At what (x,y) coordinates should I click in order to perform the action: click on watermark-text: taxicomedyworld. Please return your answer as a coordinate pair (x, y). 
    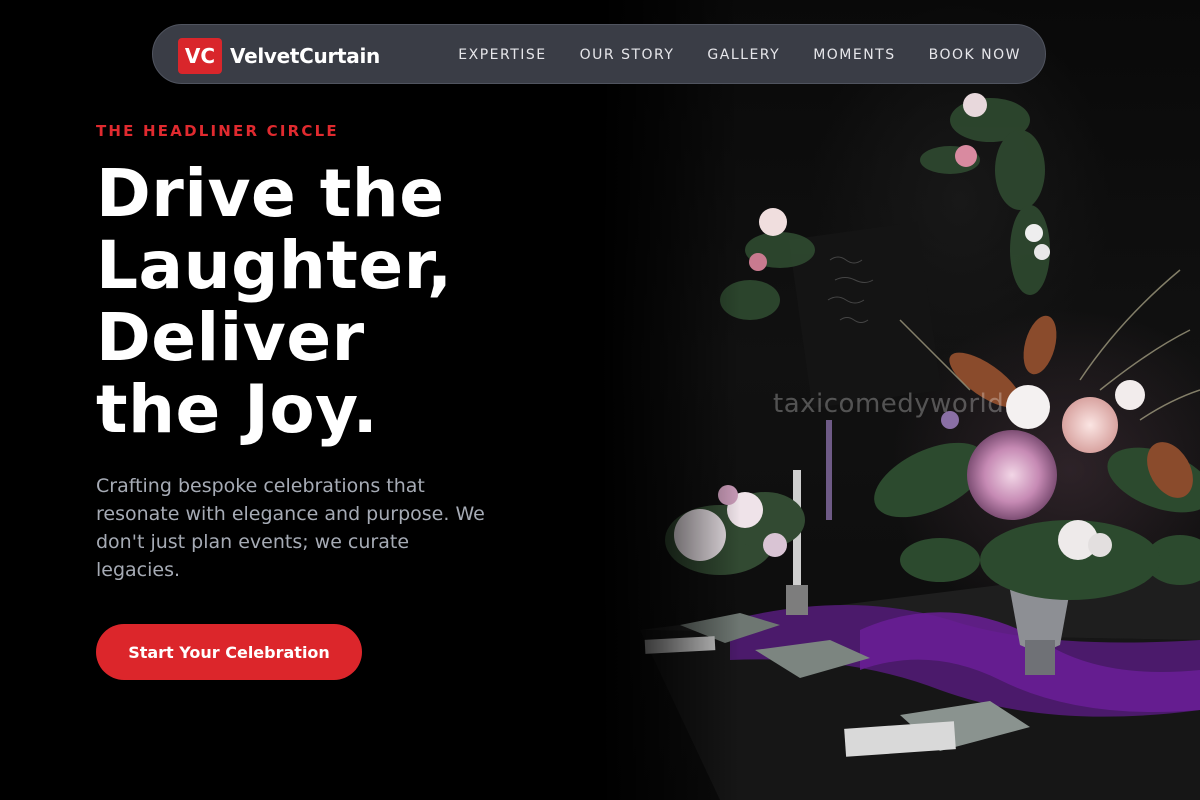
    Looking at the image, I should click on (889, 404).